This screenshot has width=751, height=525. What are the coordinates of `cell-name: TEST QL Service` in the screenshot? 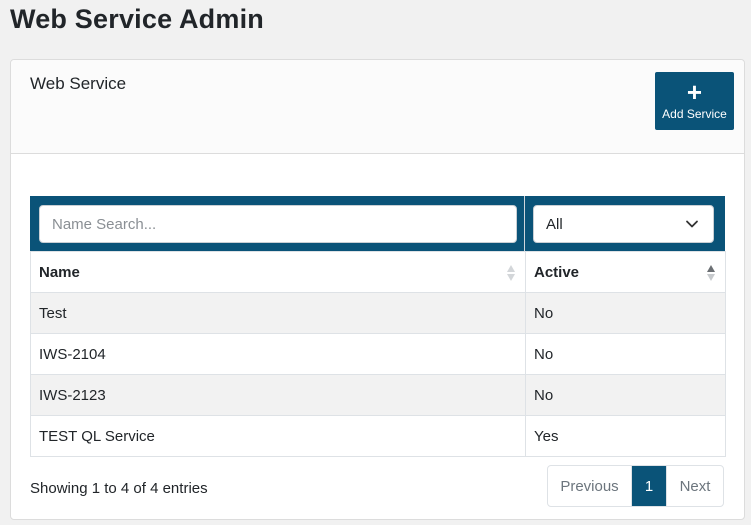 It's located at (278, 436).